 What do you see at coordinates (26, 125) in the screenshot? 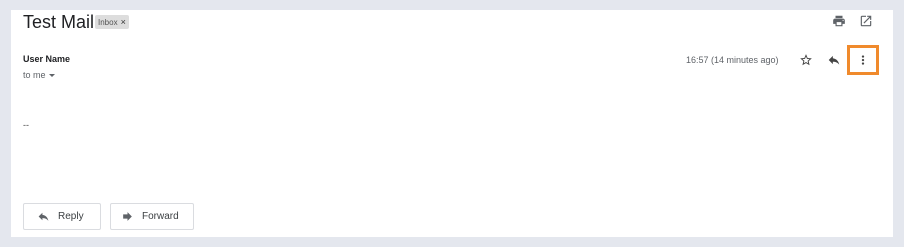
I see `message-body: --` at bounding box center [26, 125].